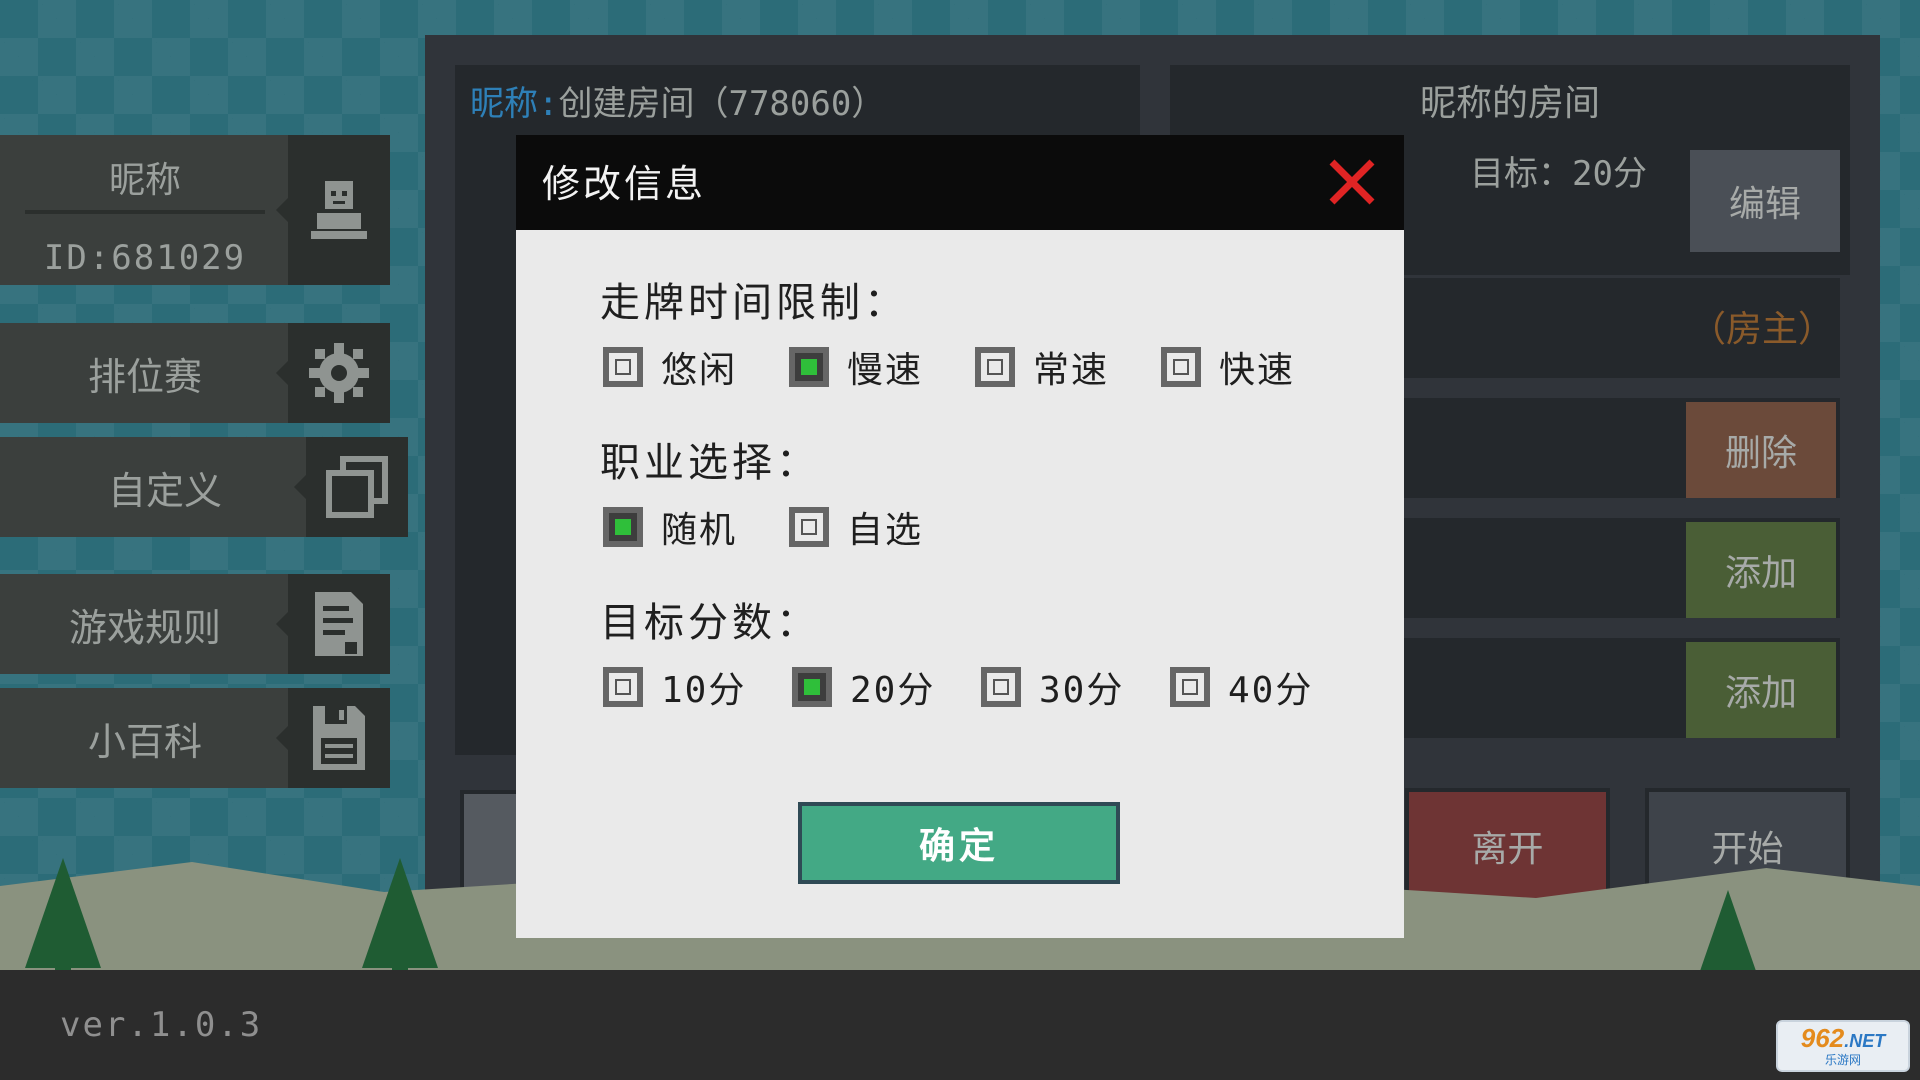  Describe the element at coordinates (722, 103) in the screenshot. I see `room-title-rest: 创建房间（778060）` at that location.